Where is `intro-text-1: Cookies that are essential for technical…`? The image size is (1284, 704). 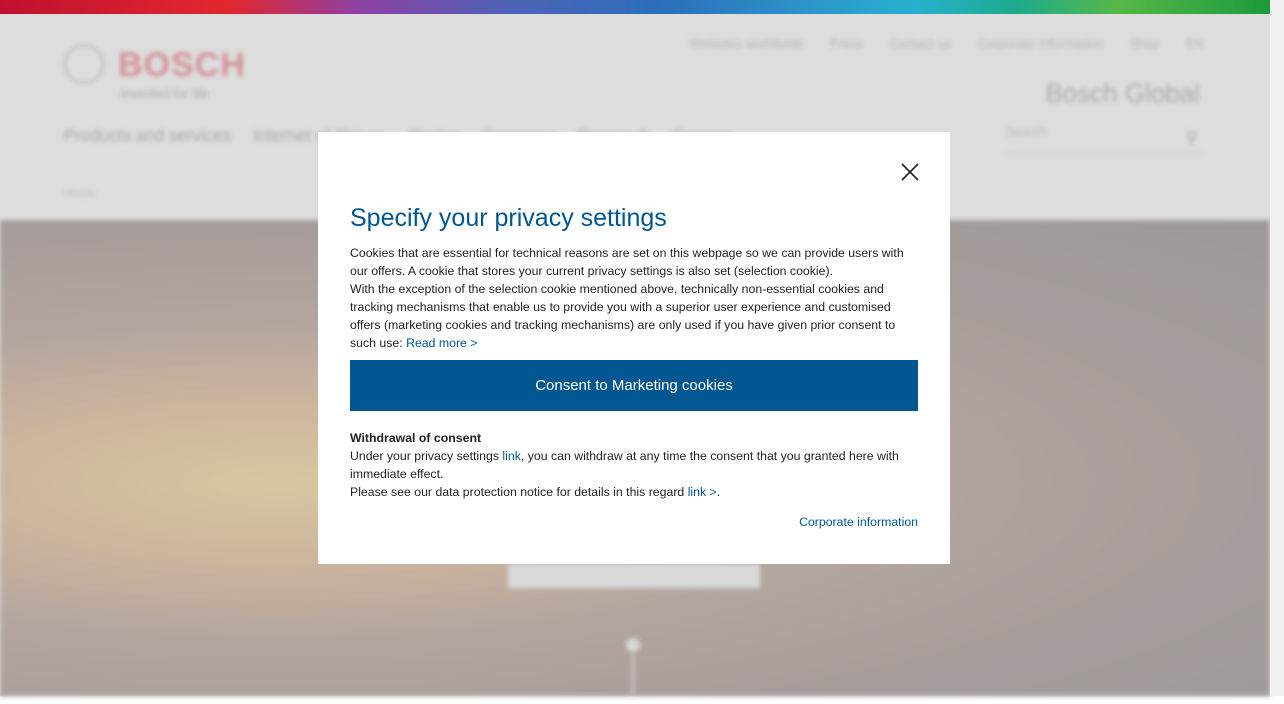 intro-text-1: Cookies that are essential for technical… is located at coordinates (627, 262).